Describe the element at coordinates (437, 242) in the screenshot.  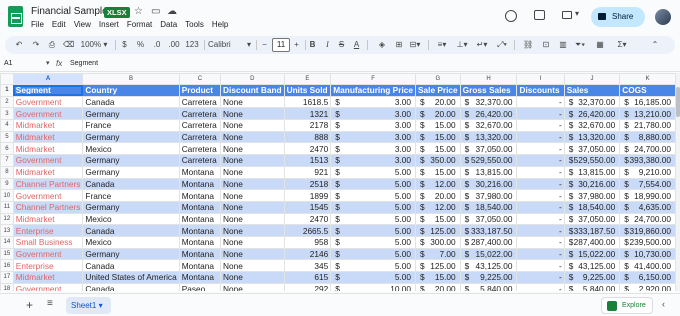
I see `table-cell: $300.00` at that location.